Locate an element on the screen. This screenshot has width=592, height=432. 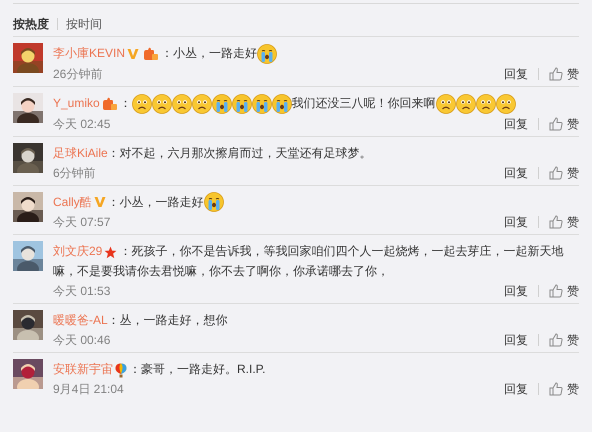
comment-text: 足球KiAile：对不起，六月那次擦肩而过，天堂还有足球梦。 is located at coordinates (213, 153).